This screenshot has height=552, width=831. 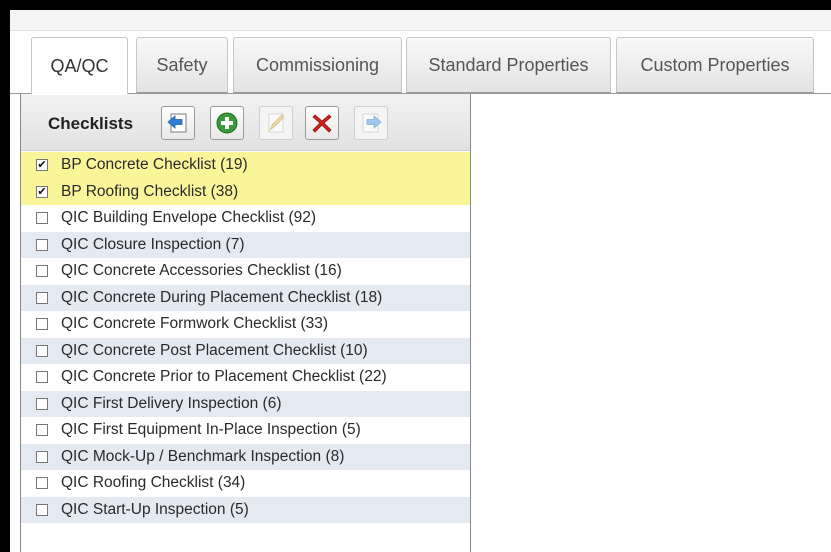 I want to click on toolbar-title: Checklists, so click(x=91, y=123).